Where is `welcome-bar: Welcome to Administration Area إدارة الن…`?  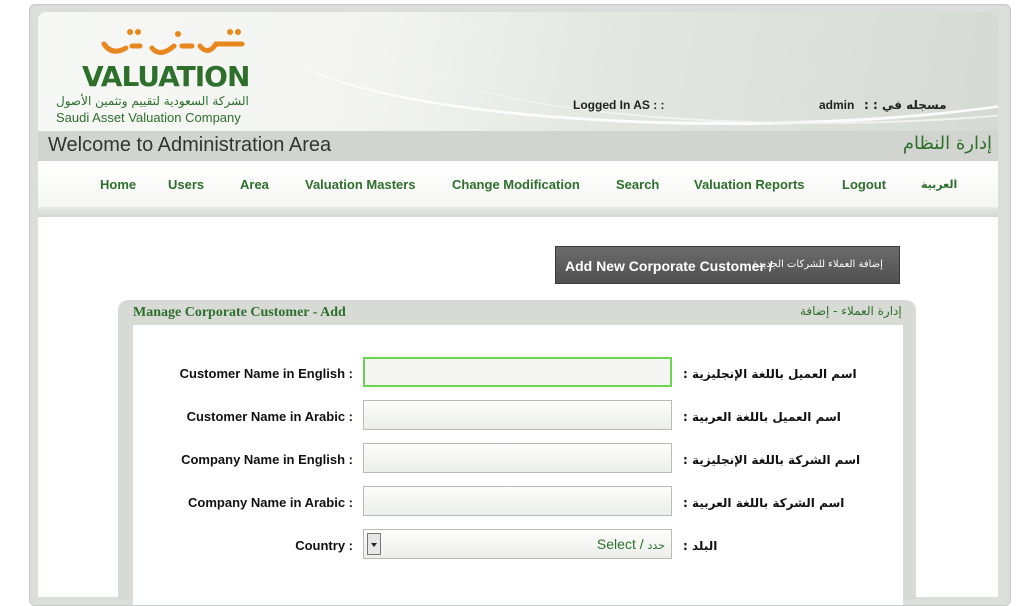 welcome-bar: Welcome to Administration Area إدارة الن… is located at coordinates (518, 146).